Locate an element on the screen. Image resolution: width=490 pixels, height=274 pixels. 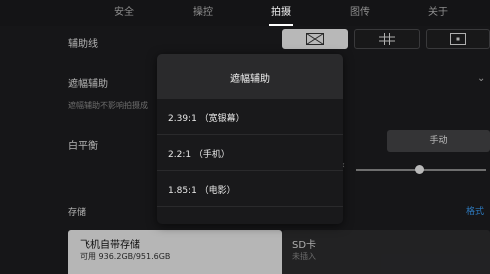
tab-camera-label: 拍摄 is located at coordinates (281, 12).